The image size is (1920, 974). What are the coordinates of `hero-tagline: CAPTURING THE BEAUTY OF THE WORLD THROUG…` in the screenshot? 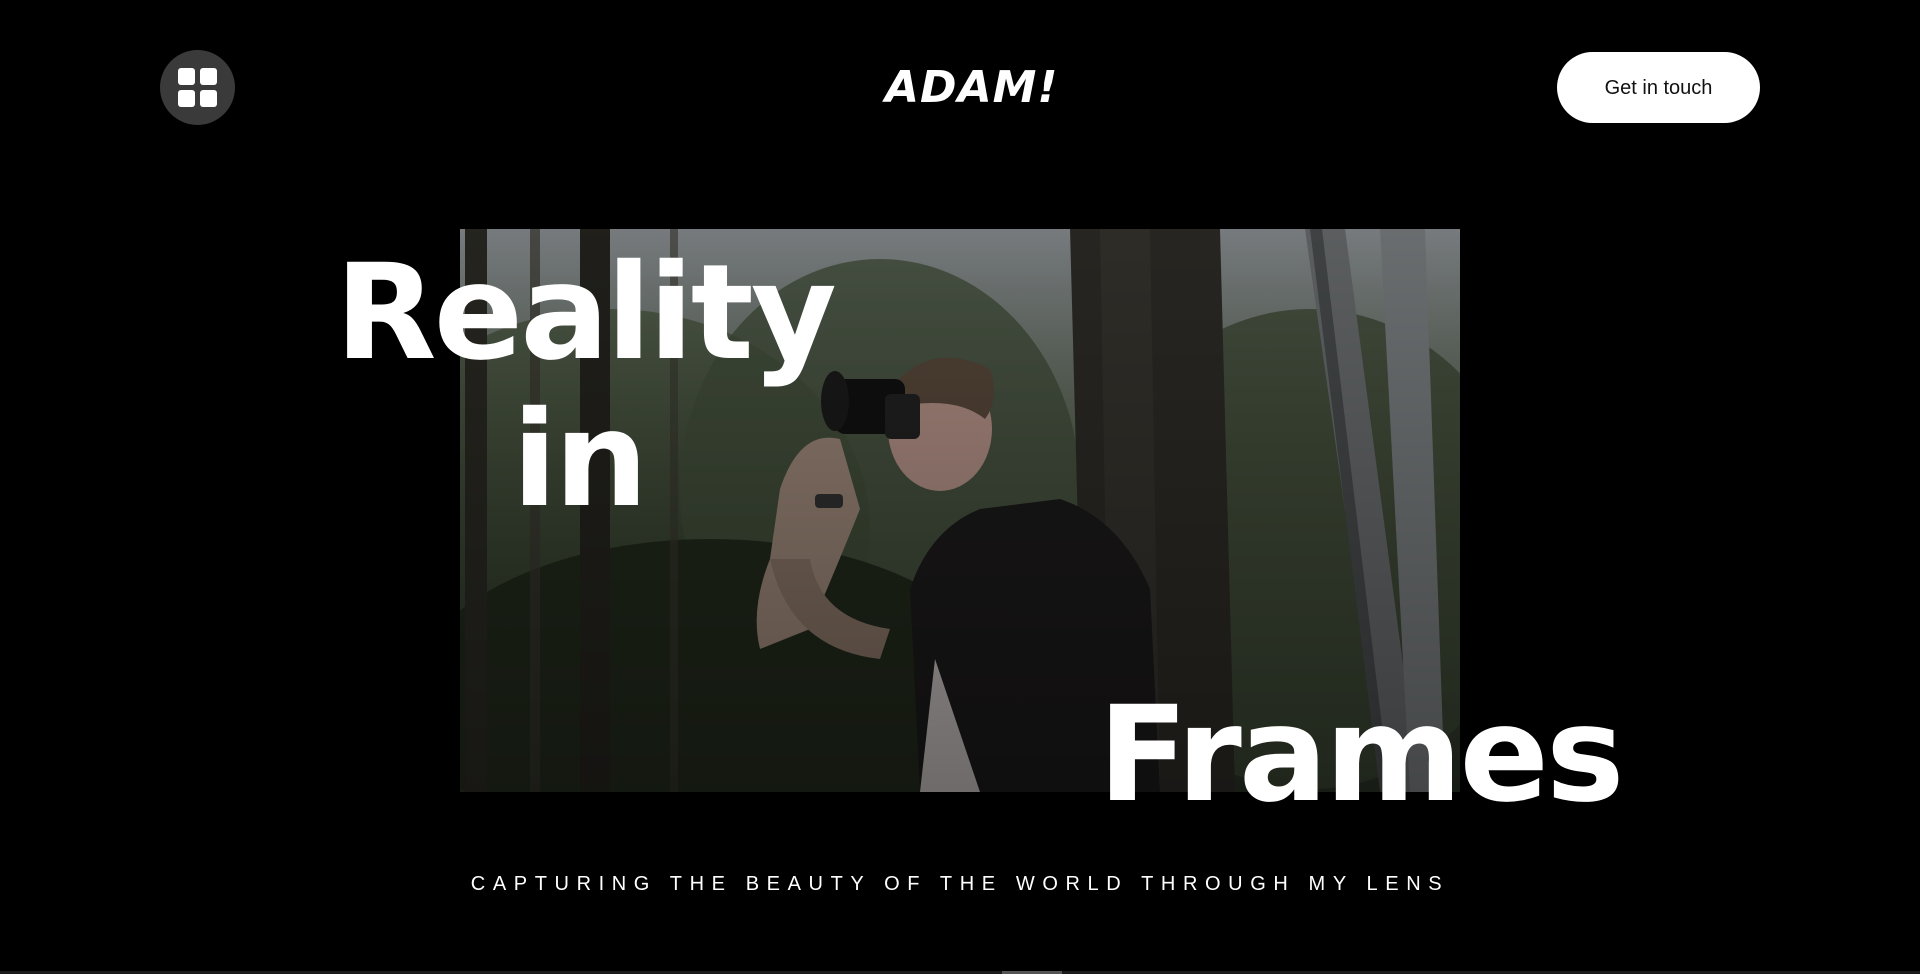 It's located at (960, 884).